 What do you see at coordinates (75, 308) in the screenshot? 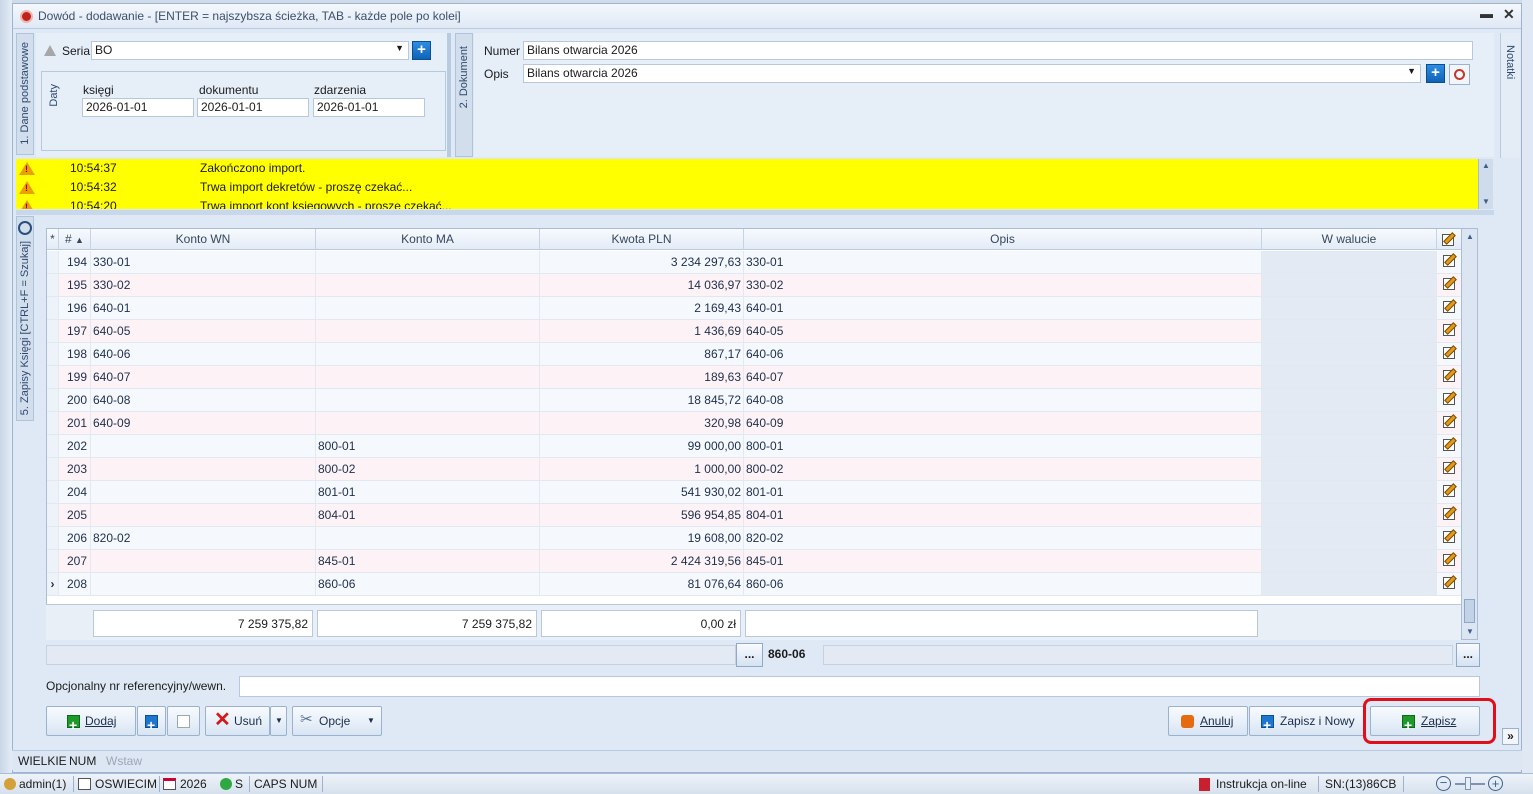
I see `cell-num: 196` at bounding box center [75, 308].